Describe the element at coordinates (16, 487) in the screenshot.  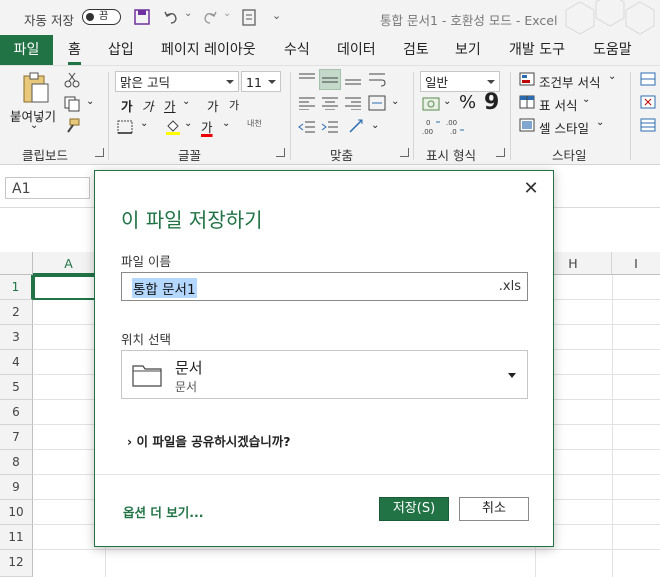
I see `row-header: 9` at that location.